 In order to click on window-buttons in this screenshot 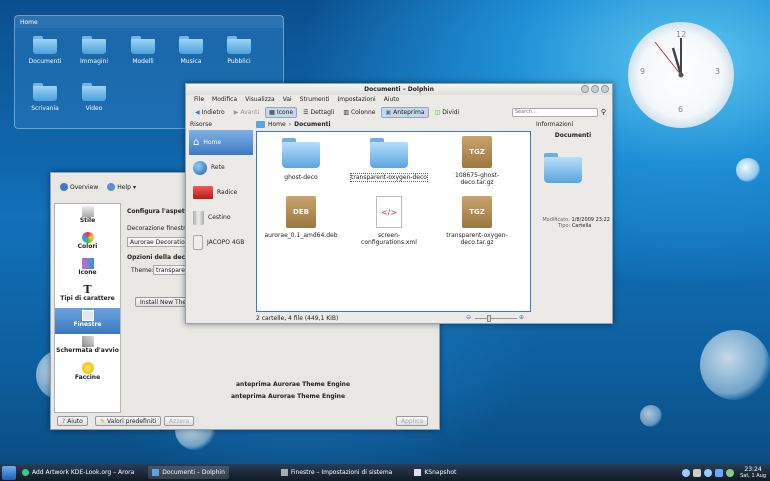, I will do `click(595, 89)`.